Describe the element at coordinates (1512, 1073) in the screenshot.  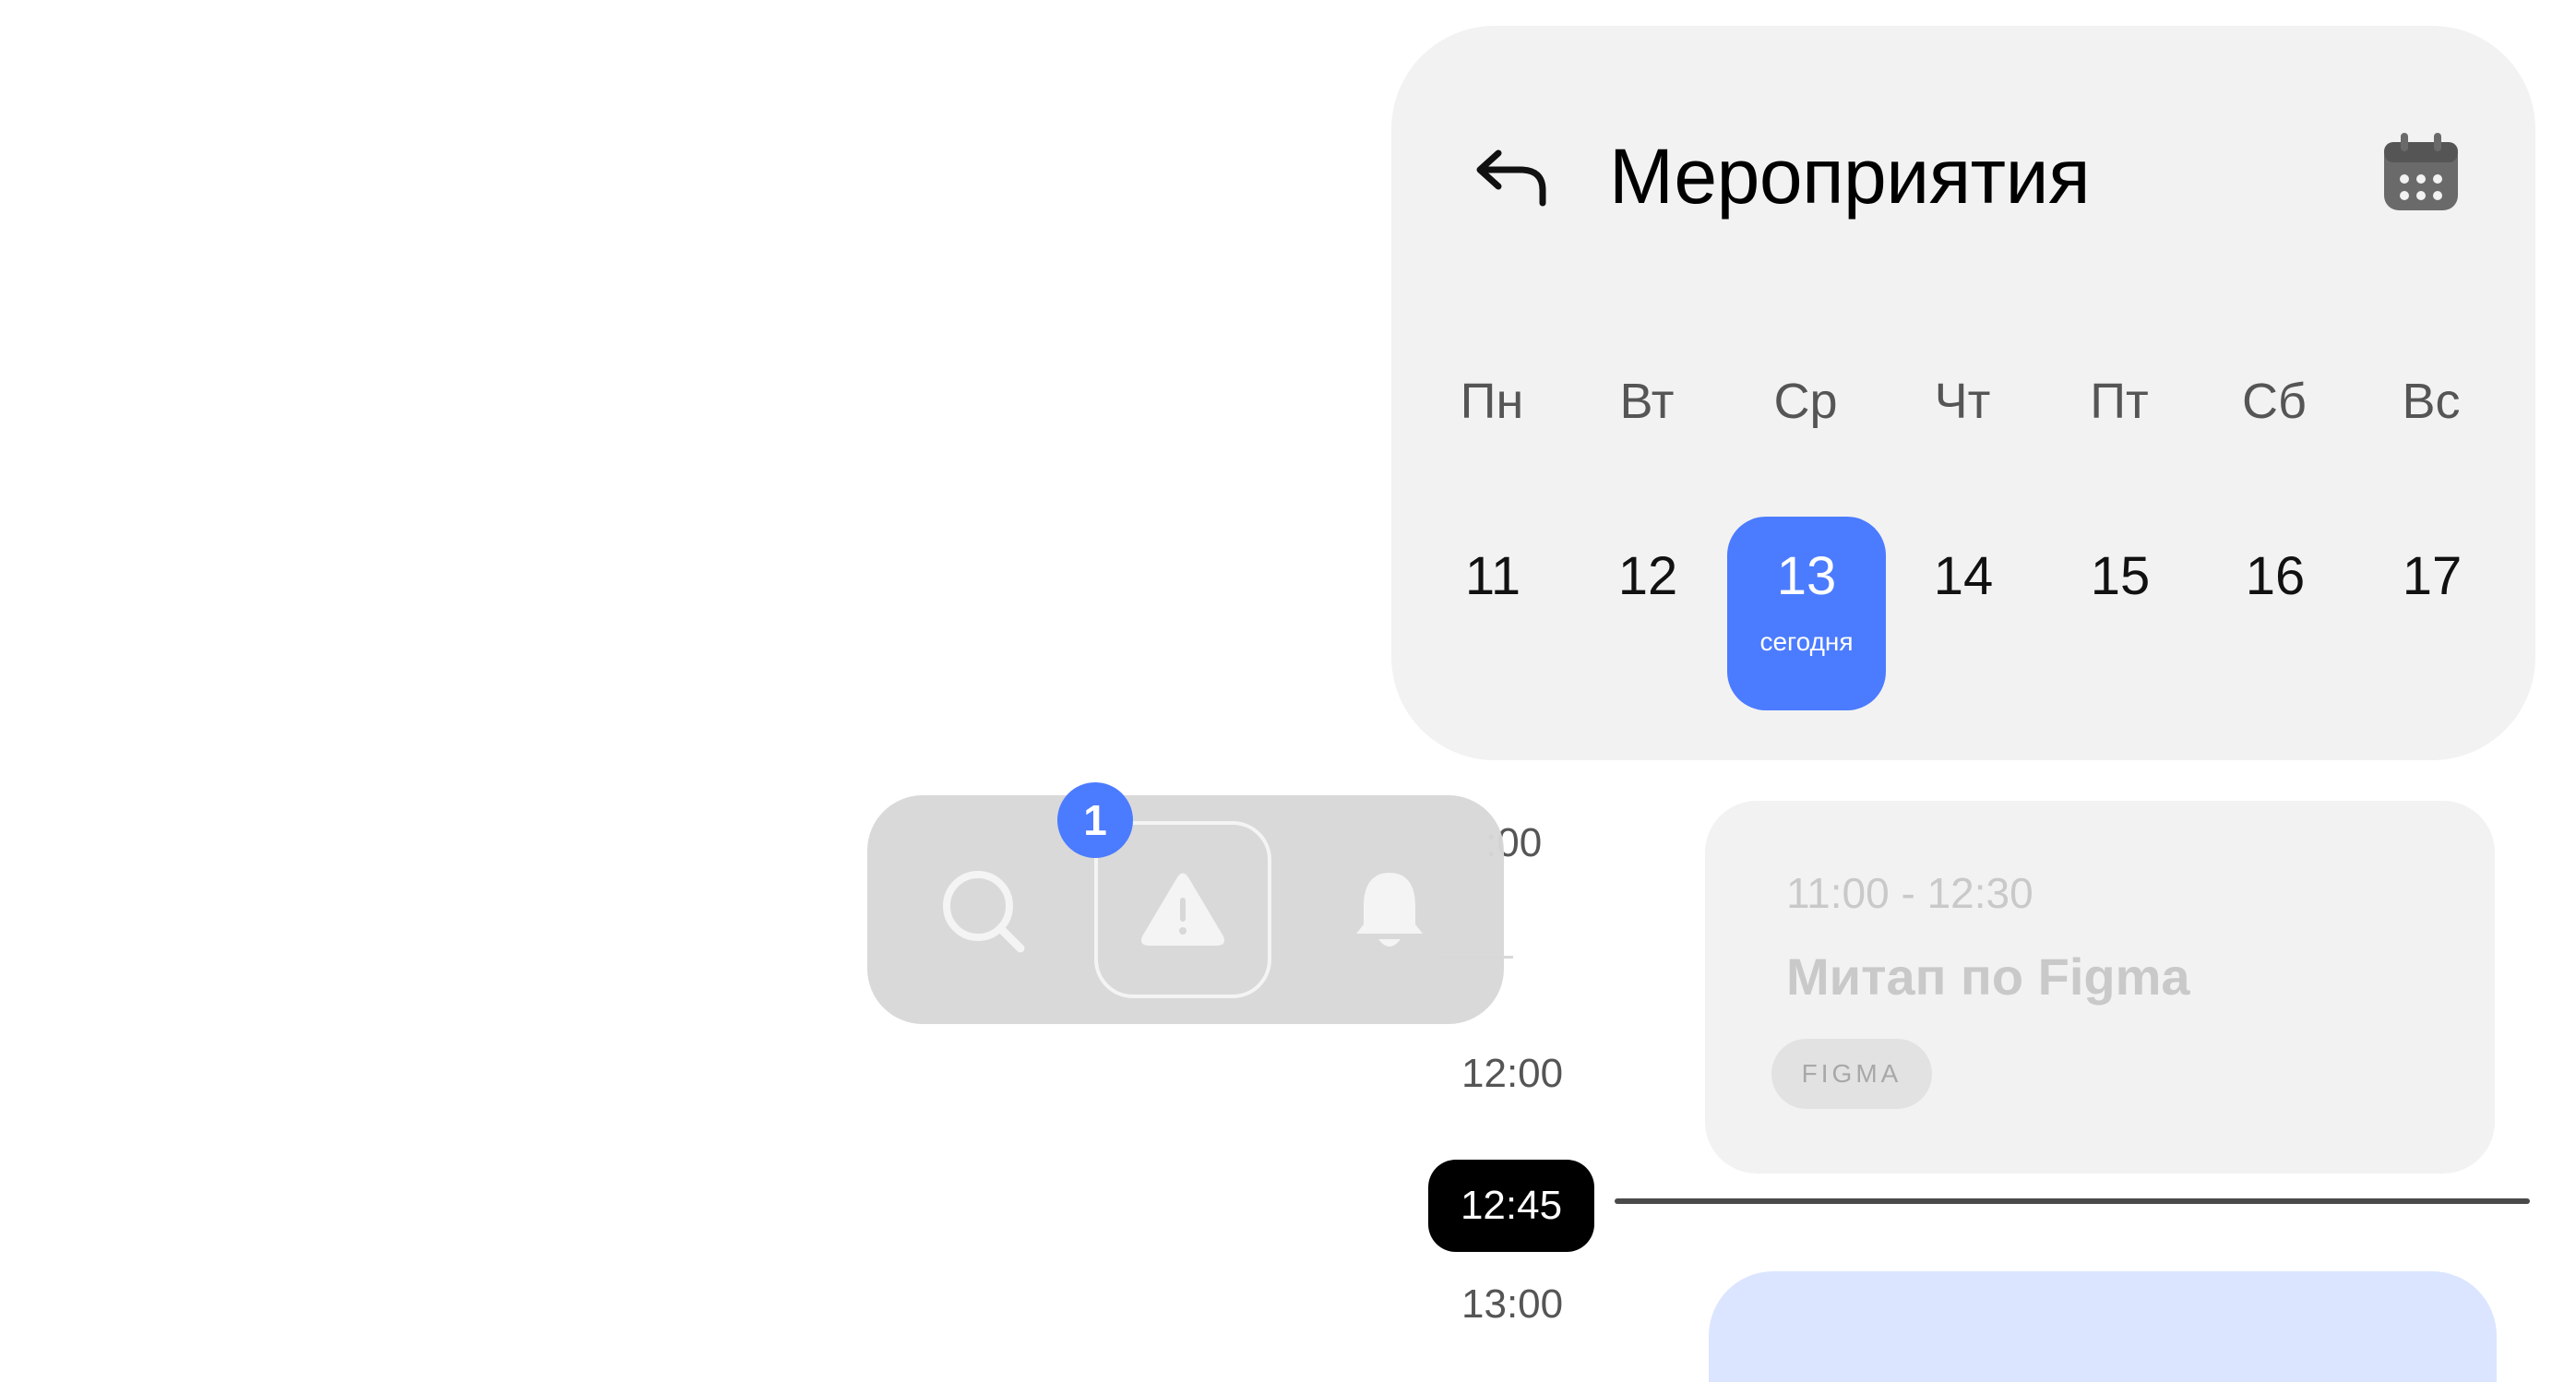
I see `time-label-12: 12:00` at that location.